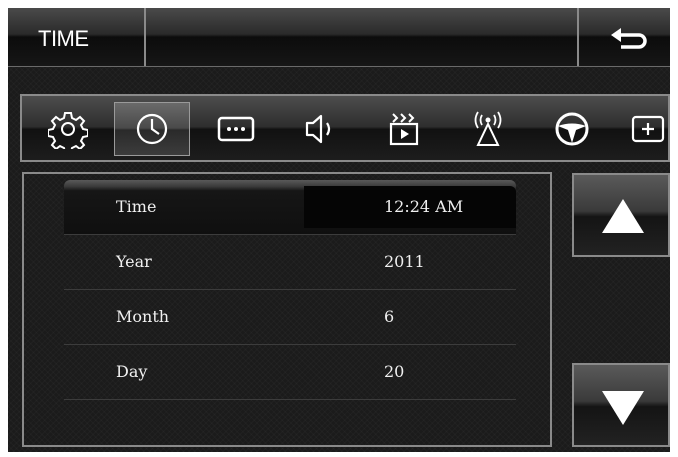 The image size is (678, 457). I want to click on page-title: TIME, so click(63, 38).